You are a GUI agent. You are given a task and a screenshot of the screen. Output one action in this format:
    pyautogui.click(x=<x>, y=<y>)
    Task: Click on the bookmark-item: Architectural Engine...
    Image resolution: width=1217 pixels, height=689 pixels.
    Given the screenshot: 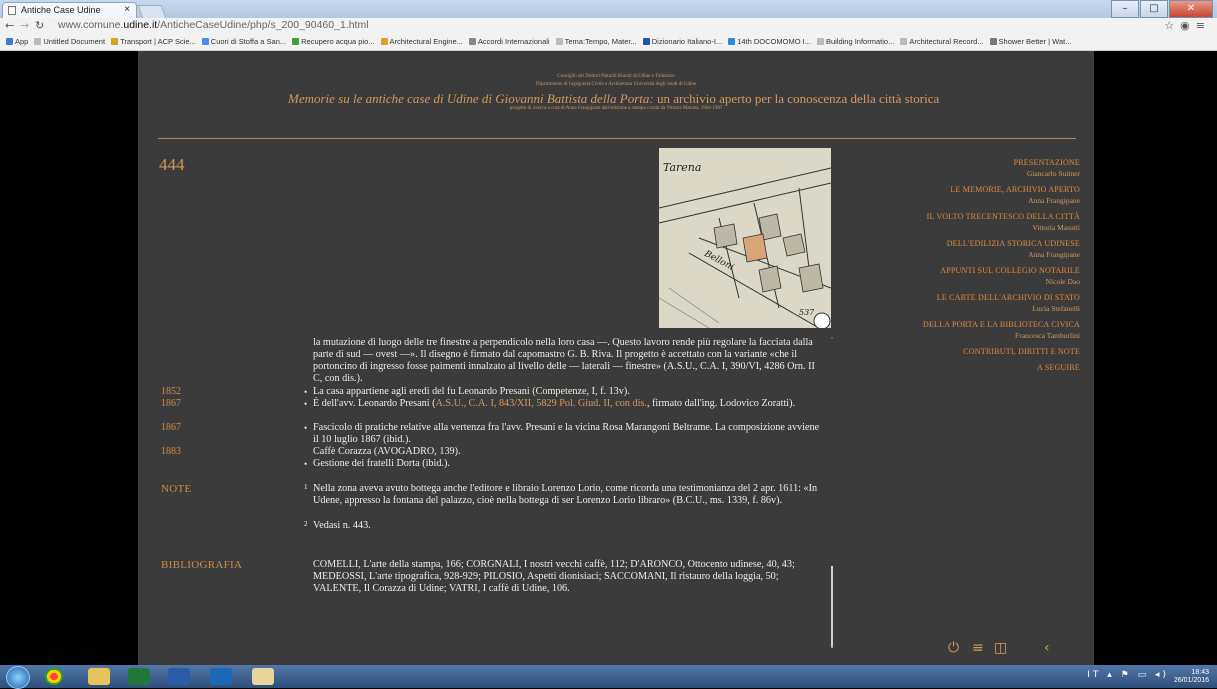 What is the action you would take?
    pyautogui.click(x=421, y=41)
    